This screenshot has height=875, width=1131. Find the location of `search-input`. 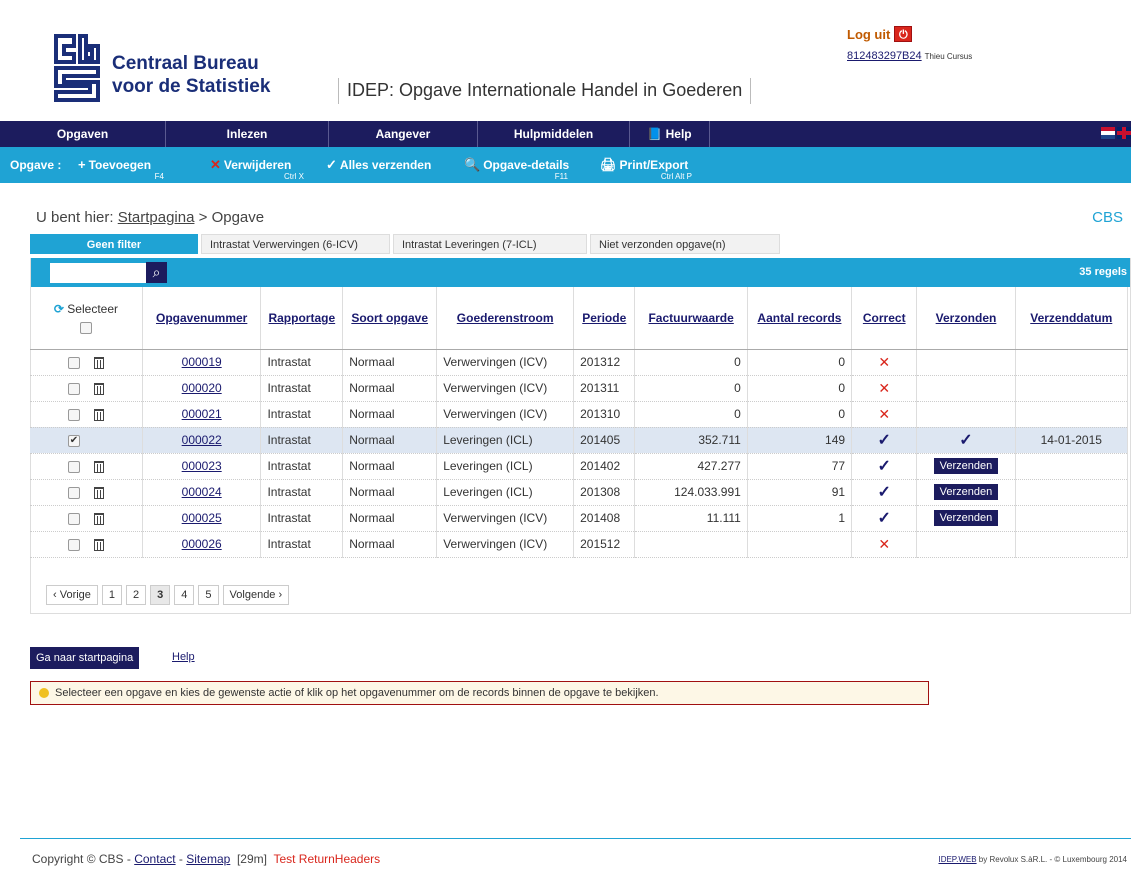

search-input is located at coordinates (98, 273).